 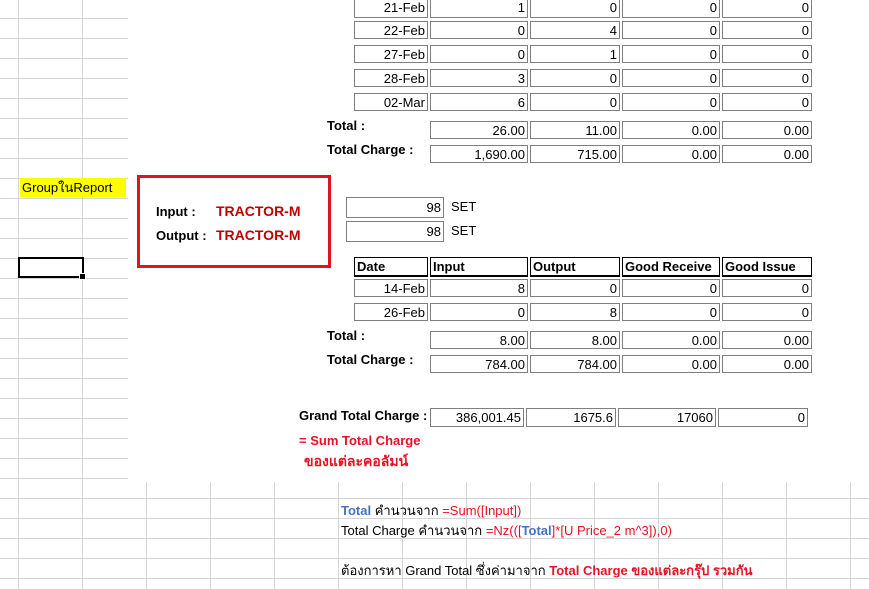 What do you see at coordinates (767, 130) in the screenshot?
I see `g1-total-good-issue: 0.00` at bounding box center [767, 130].